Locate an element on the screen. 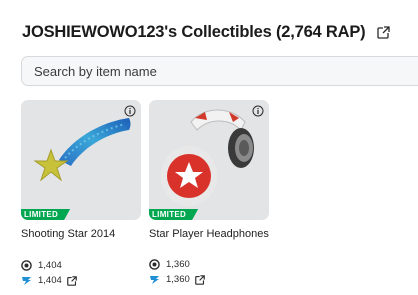 The width and height of the screenshot is (418, 295). headphones-image is located at coordinates (207, 157).